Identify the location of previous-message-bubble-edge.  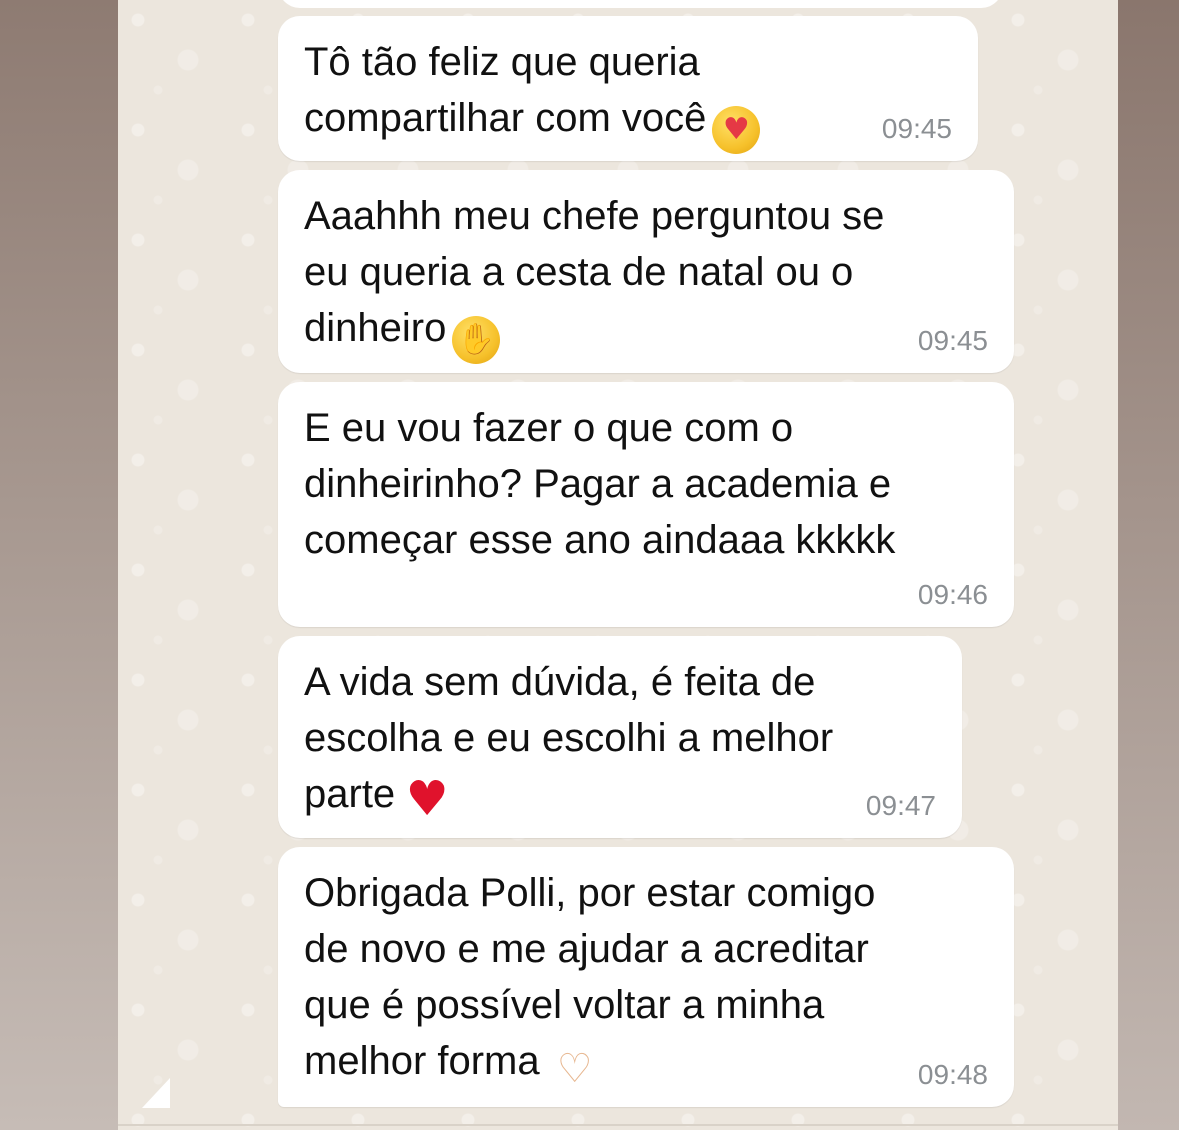
(640, 4).